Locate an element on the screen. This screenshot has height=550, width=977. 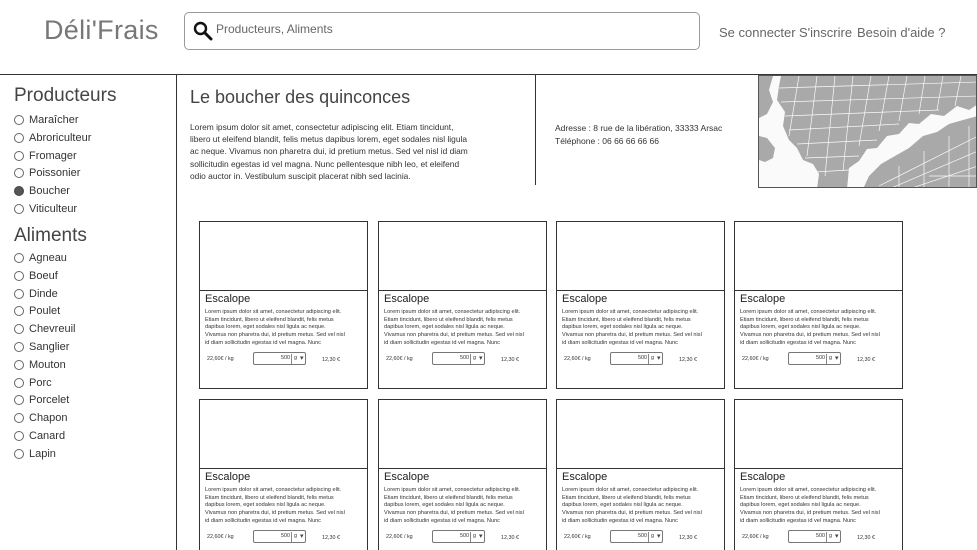
aliment-option: Lapin is located at coordinates (35, 454).